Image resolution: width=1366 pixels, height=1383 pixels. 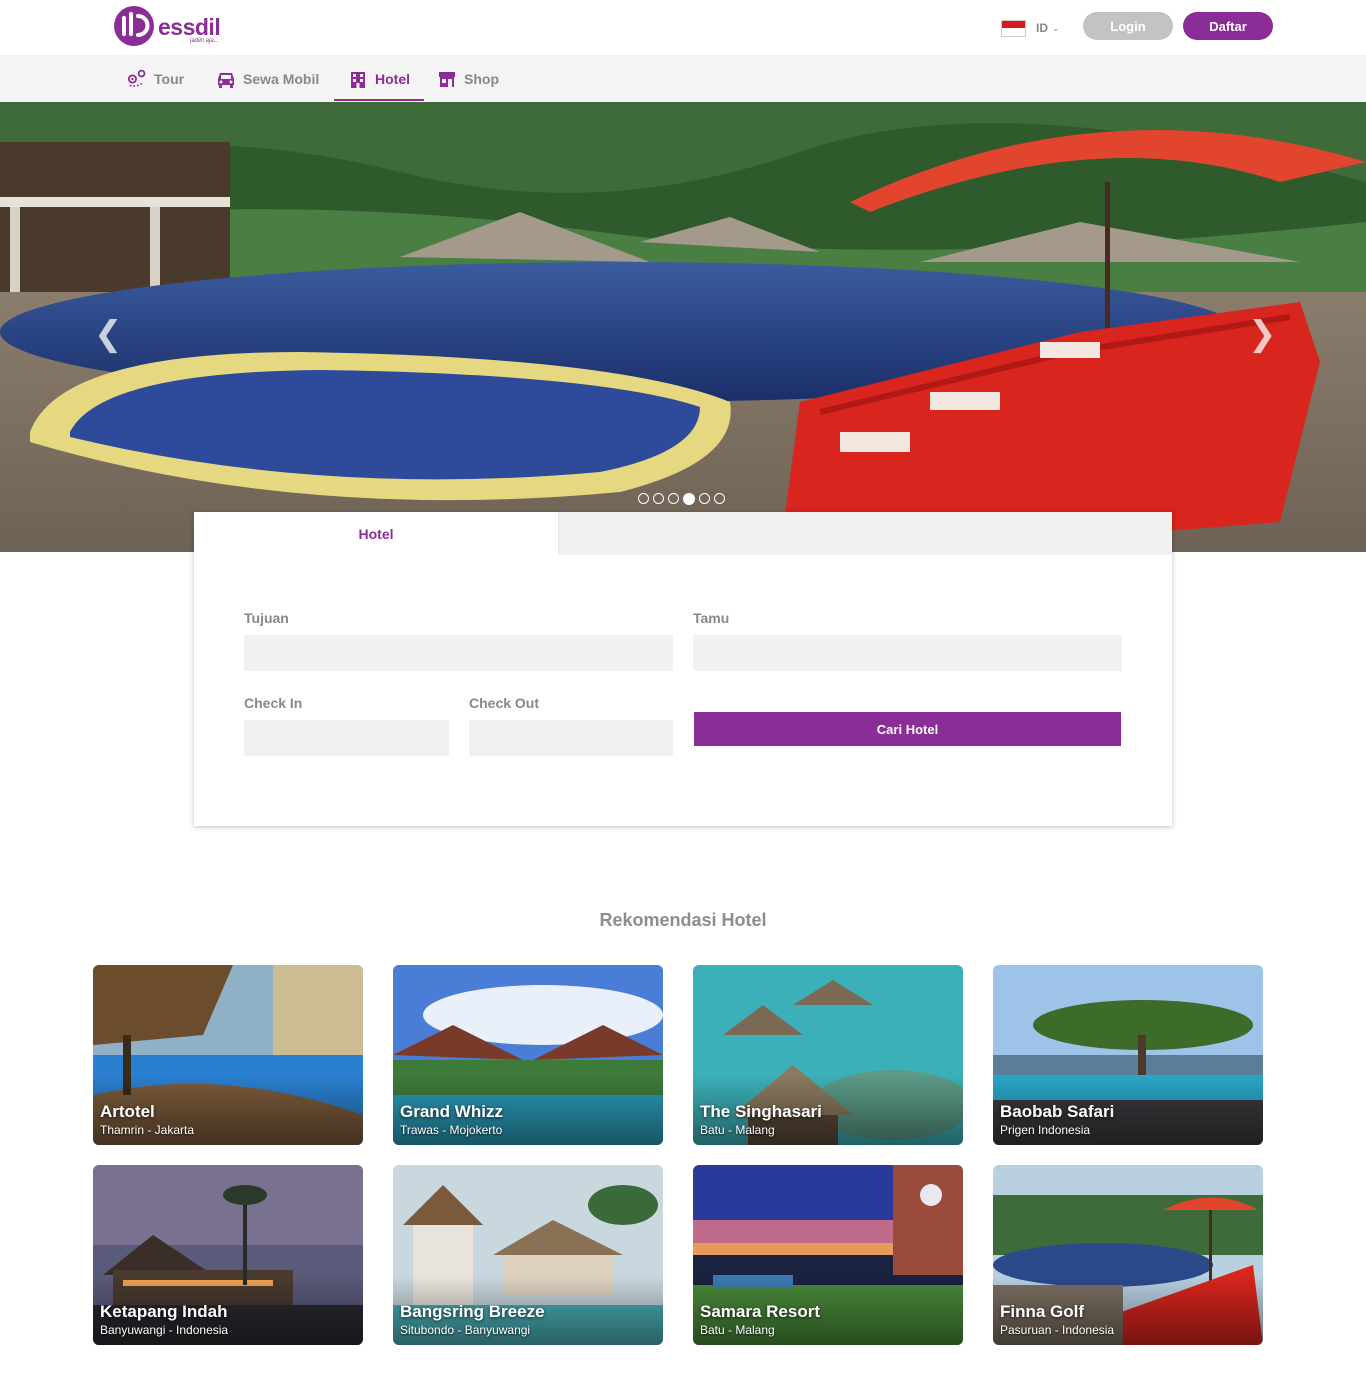 I want to click on hotel-name: Artotel, so click(x=127, y=1111).